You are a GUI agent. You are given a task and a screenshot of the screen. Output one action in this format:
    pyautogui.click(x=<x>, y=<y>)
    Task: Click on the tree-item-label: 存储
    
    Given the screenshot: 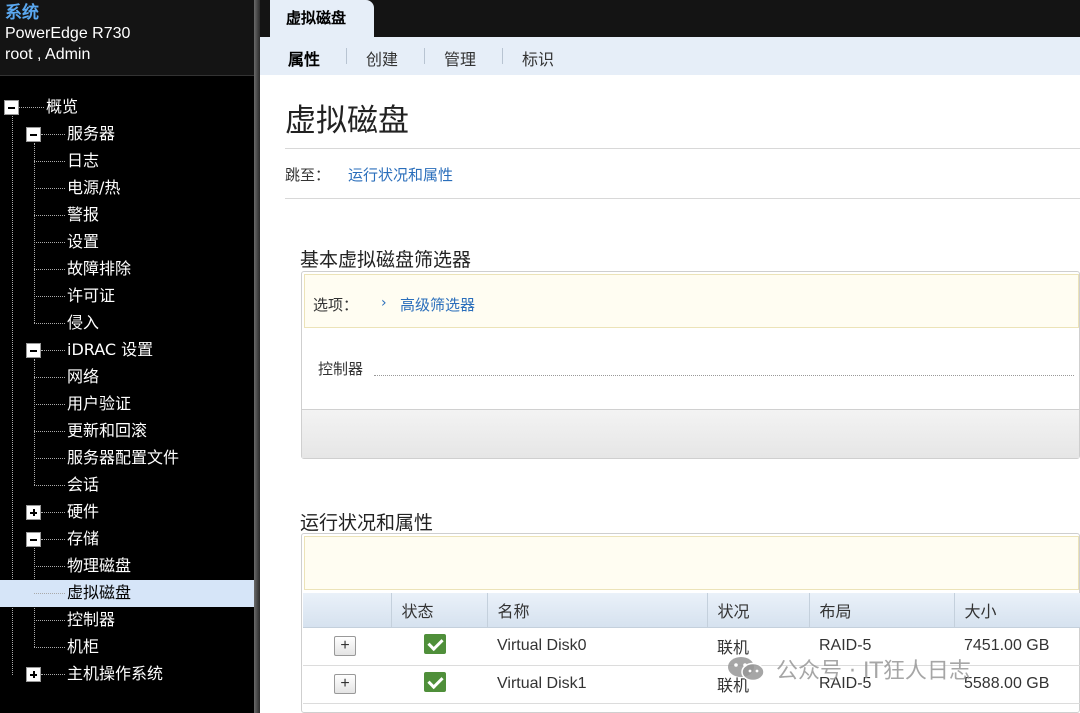 What is the action you would take?
    pyautogui.click(x=83, y=538)
    